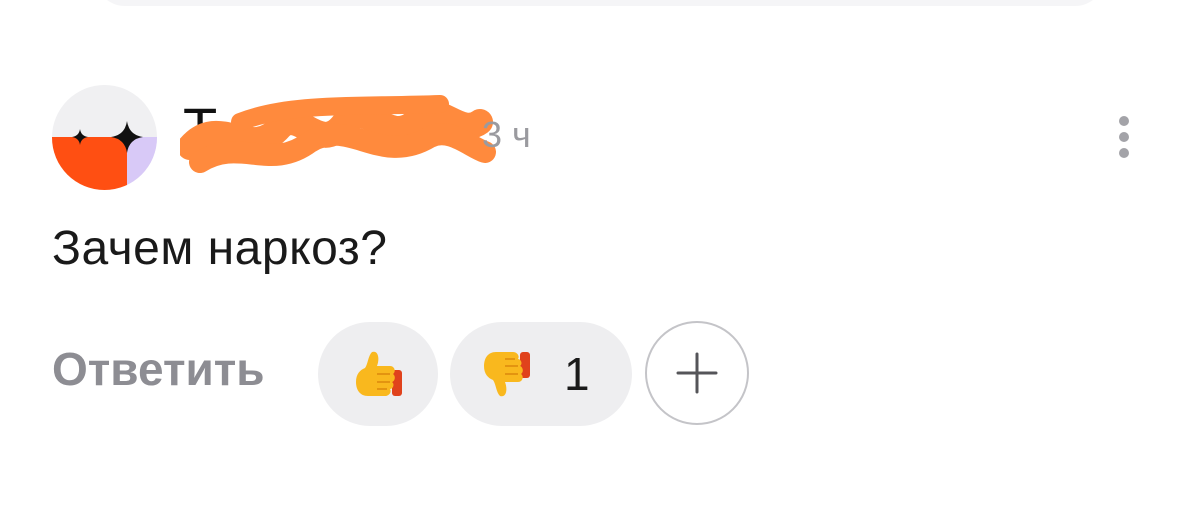 Image resolution: width=1200 pixels, height=506 pixels. I want to click on avatar, so click(104, 137).